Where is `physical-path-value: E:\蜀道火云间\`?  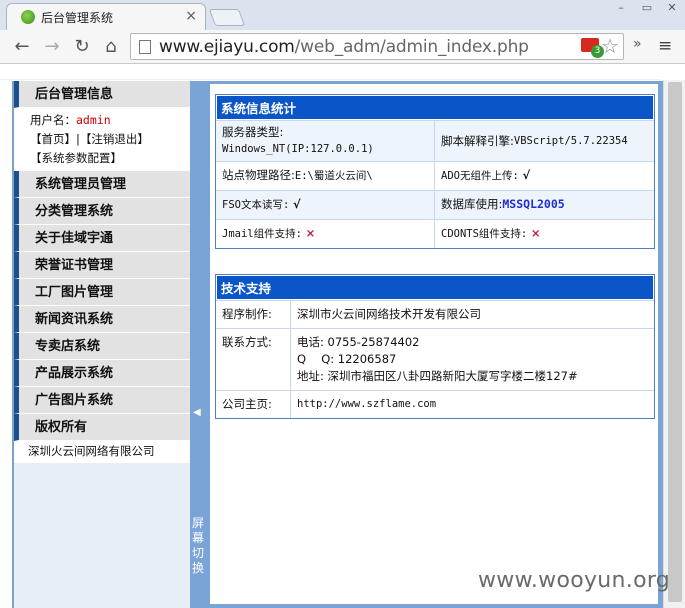 physical-path-value: E:\蜀道火云间\ is located at coordinates (333, 176).